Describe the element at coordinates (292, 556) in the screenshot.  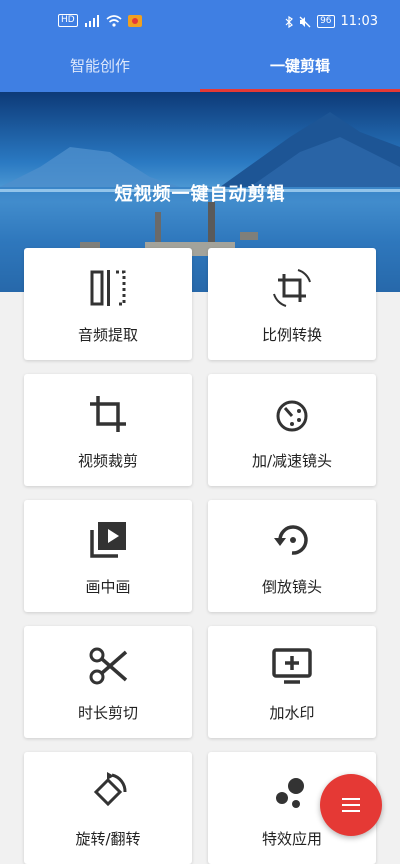
I see `reverse-card: 倒放镜头` at that location.